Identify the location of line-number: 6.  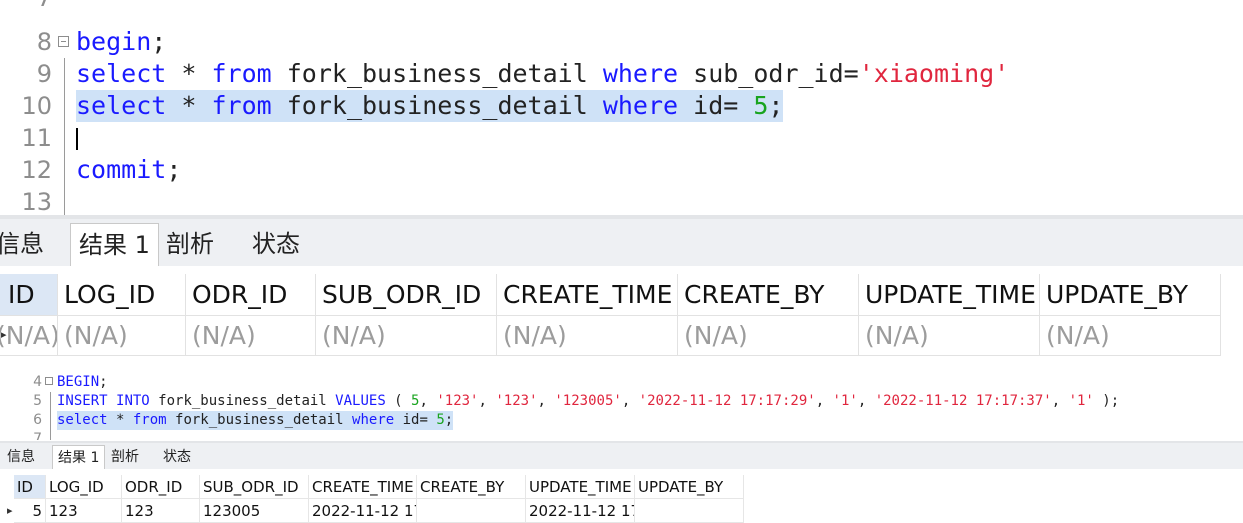
(37, 420).